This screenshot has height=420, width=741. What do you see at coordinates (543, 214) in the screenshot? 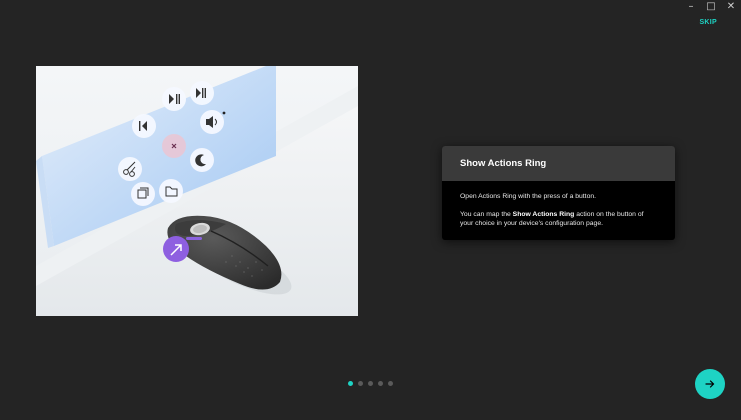
I see `card-line-2-bold: Show Actions Ring` at bounding box center [543, 214].